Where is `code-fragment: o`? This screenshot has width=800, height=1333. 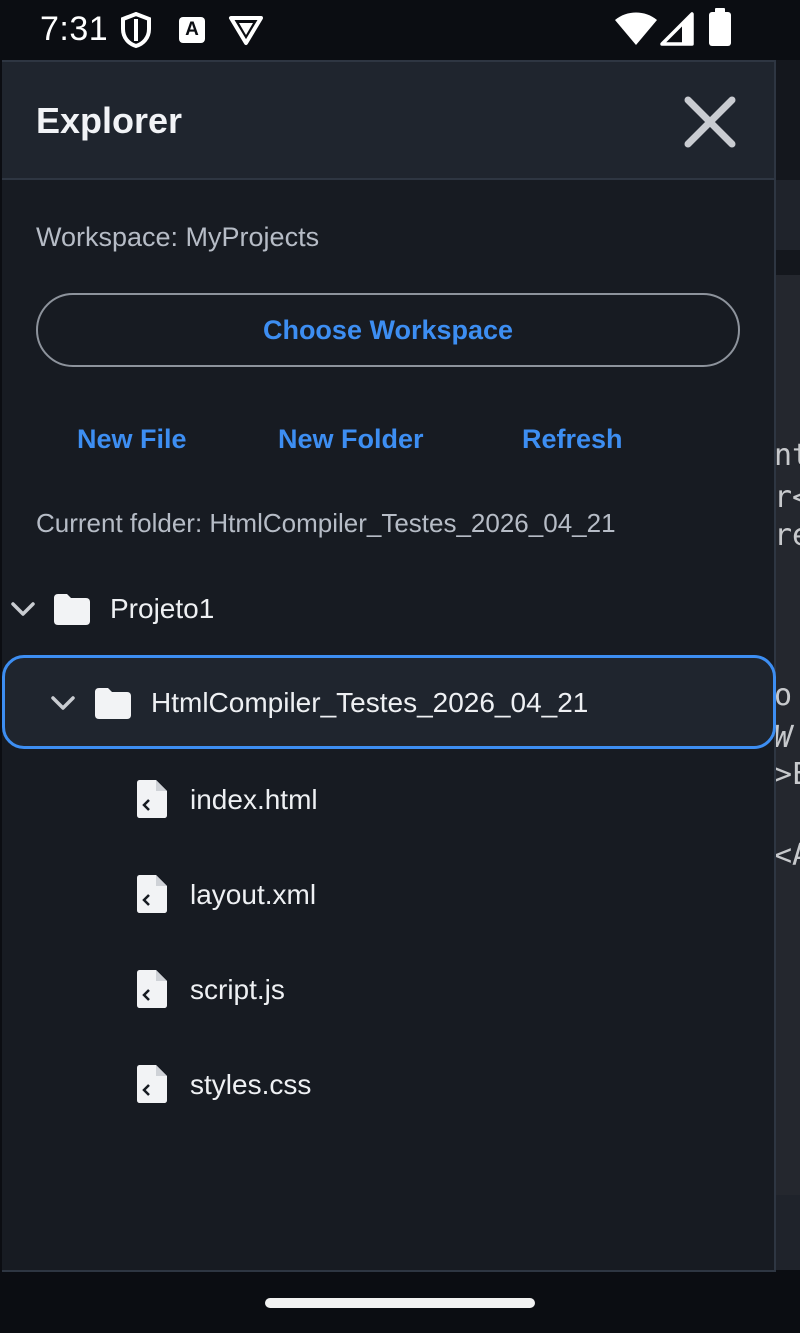 code-fragment: o is located at coordinates (784, 695).